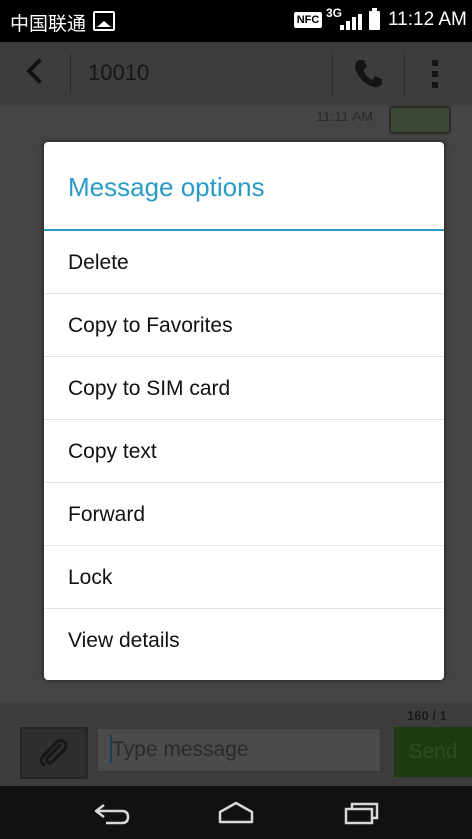 The width and height of the screenshot is (472, 839). Describe the element at coordinates (351, 22) in the screenshot. I see `signal-icon` at that location.